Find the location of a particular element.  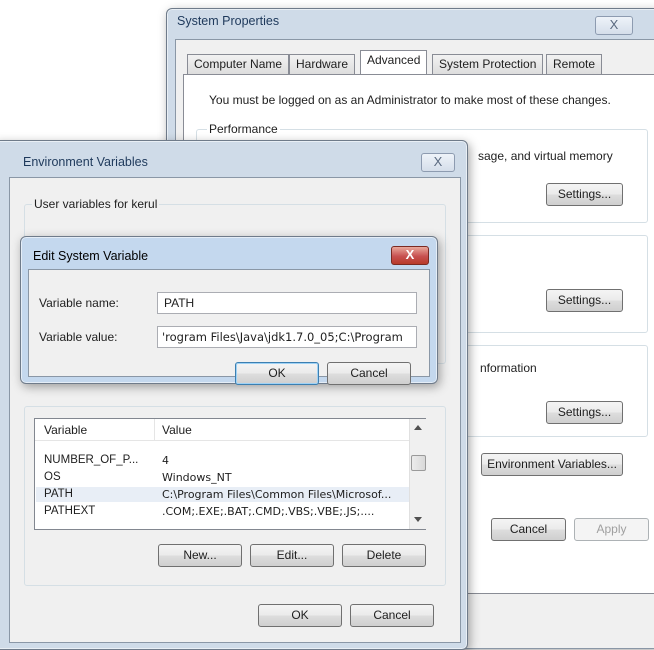

tab-hardware: Hardware is located at coordinates (322, 64).